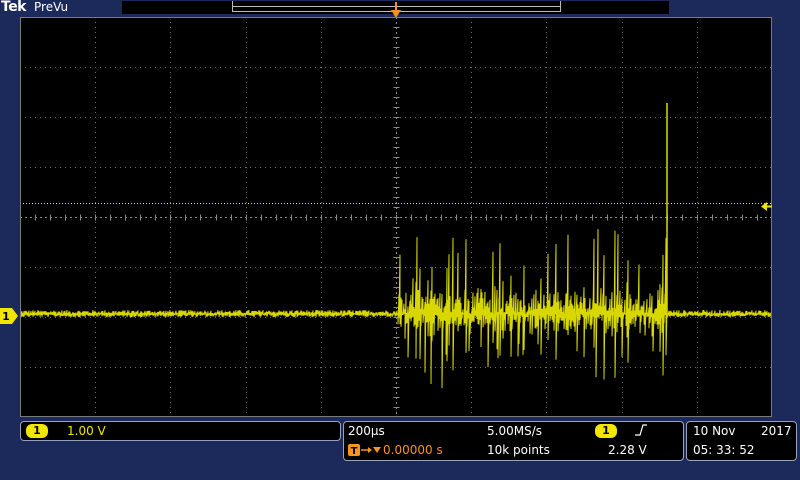  I want to click on trigger-position-value: 0.00000 s, so click(413, 450).